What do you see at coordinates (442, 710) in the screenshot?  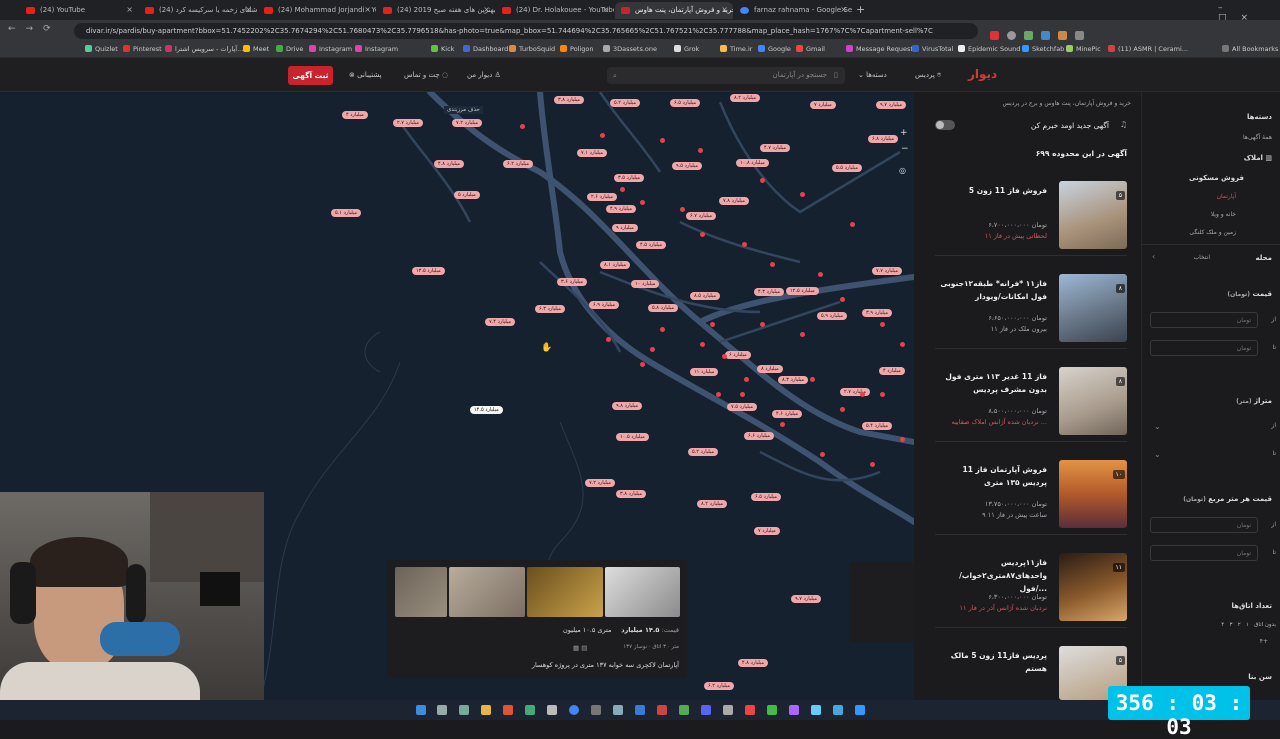 I see `taskview-icon` at bounding box center [442, 710].